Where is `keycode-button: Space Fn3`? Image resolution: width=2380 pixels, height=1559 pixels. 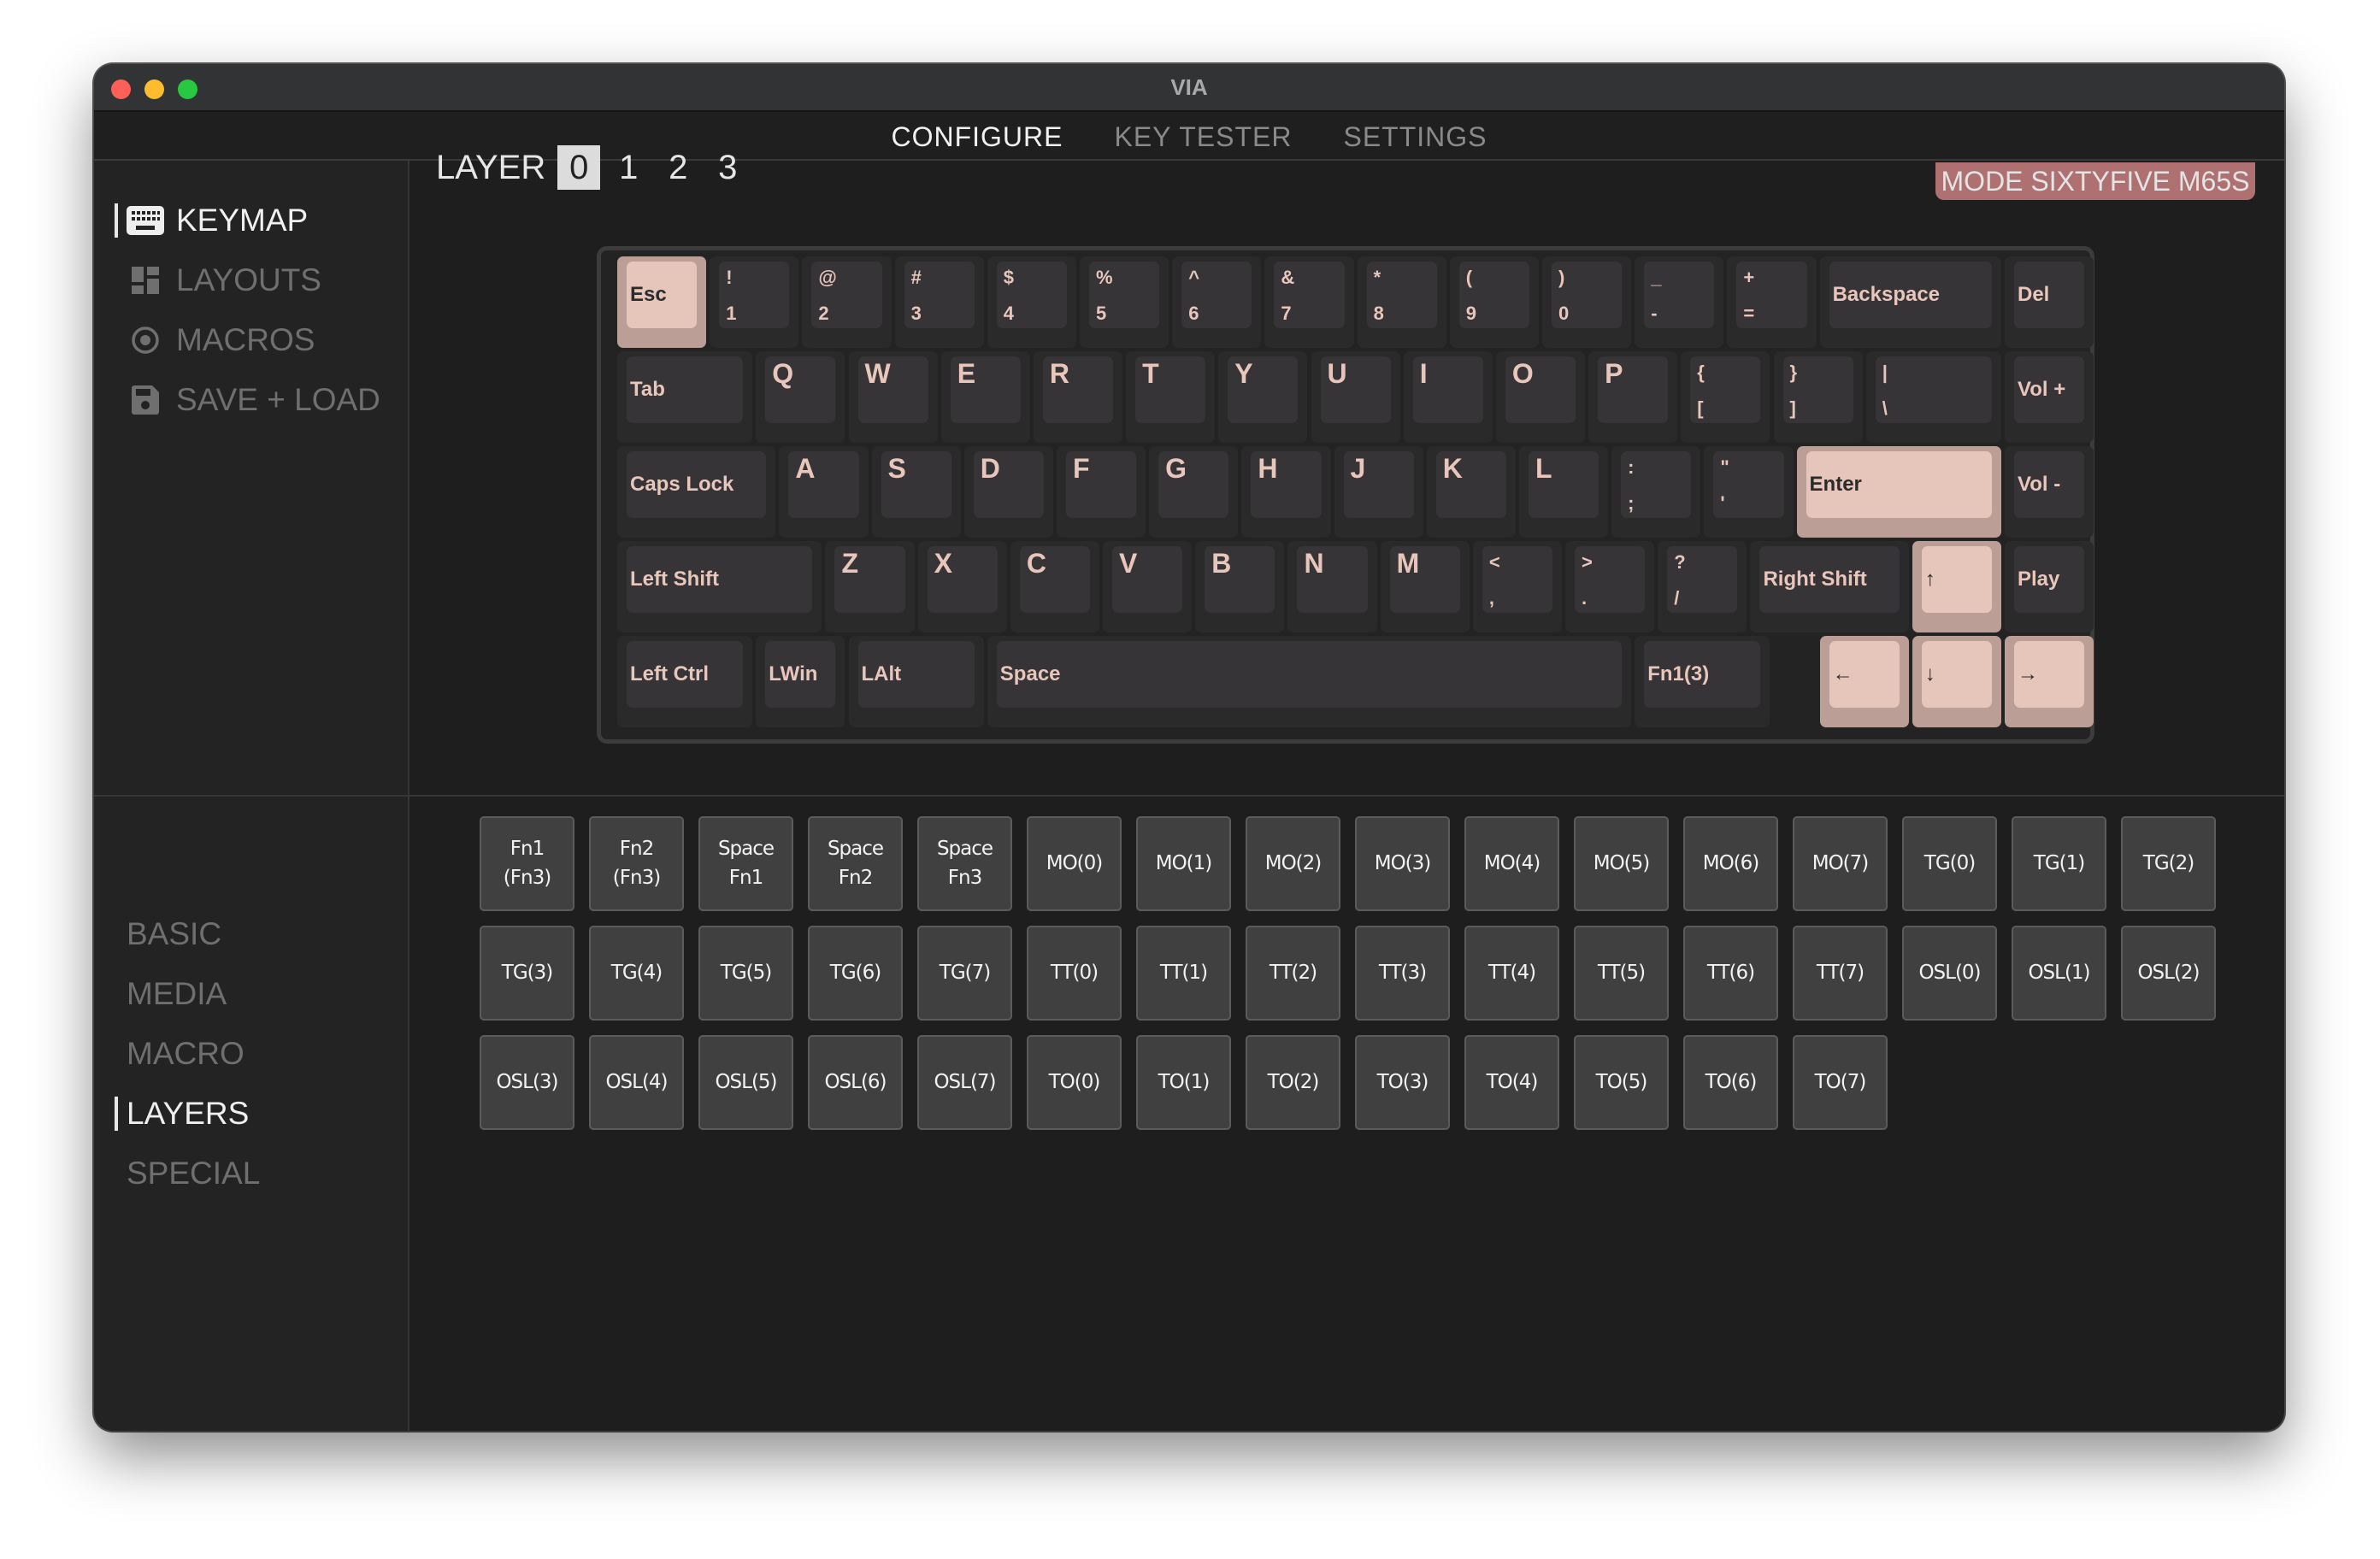
keycode-button: Space Fn3 is located at coordinates (965, 864).